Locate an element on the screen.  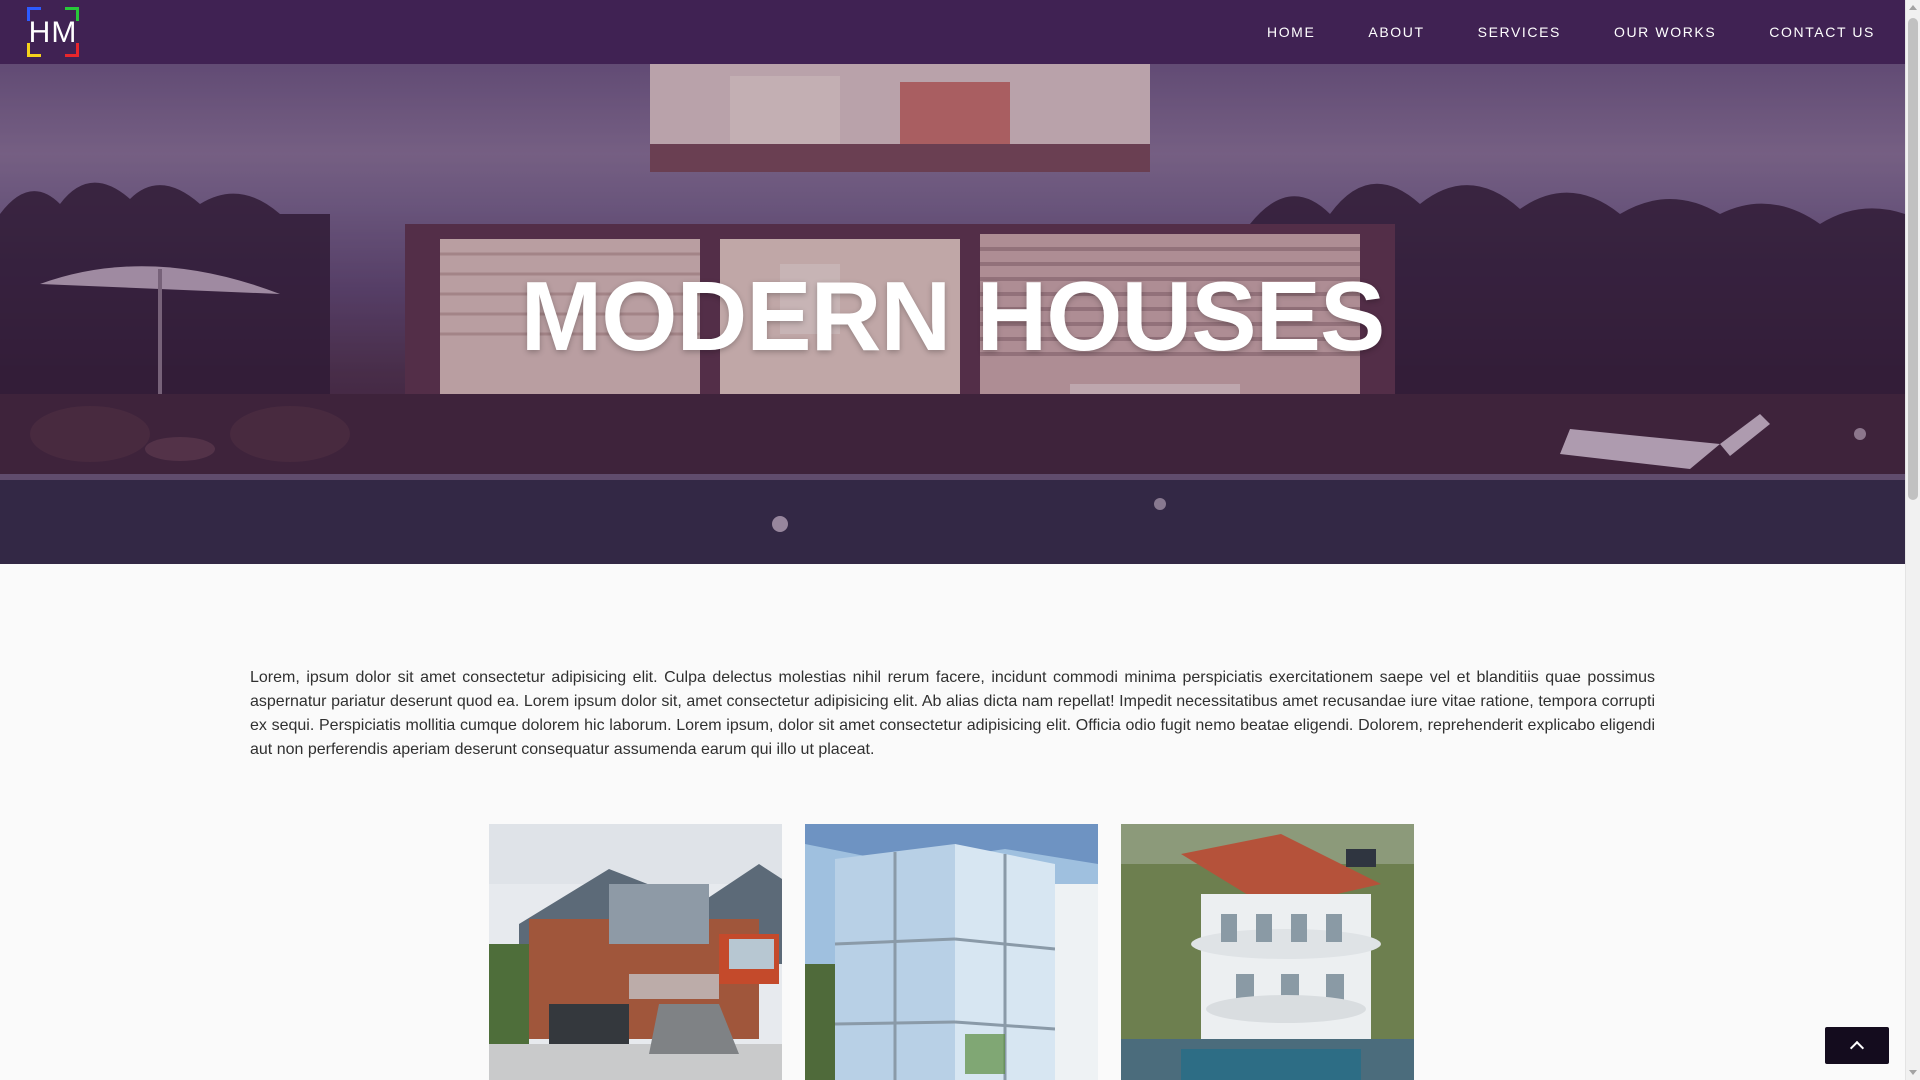
scroll-up-icon is located at coordinates (1913, 7).